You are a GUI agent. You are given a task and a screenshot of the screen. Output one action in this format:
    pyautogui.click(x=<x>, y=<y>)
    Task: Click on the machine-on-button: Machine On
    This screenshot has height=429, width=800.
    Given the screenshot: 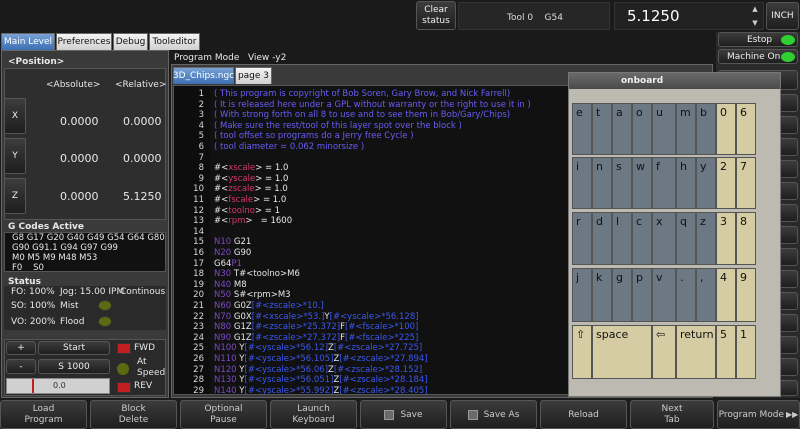 What is the action you would take?
    pyautogui.click(x=758, y=56)
    